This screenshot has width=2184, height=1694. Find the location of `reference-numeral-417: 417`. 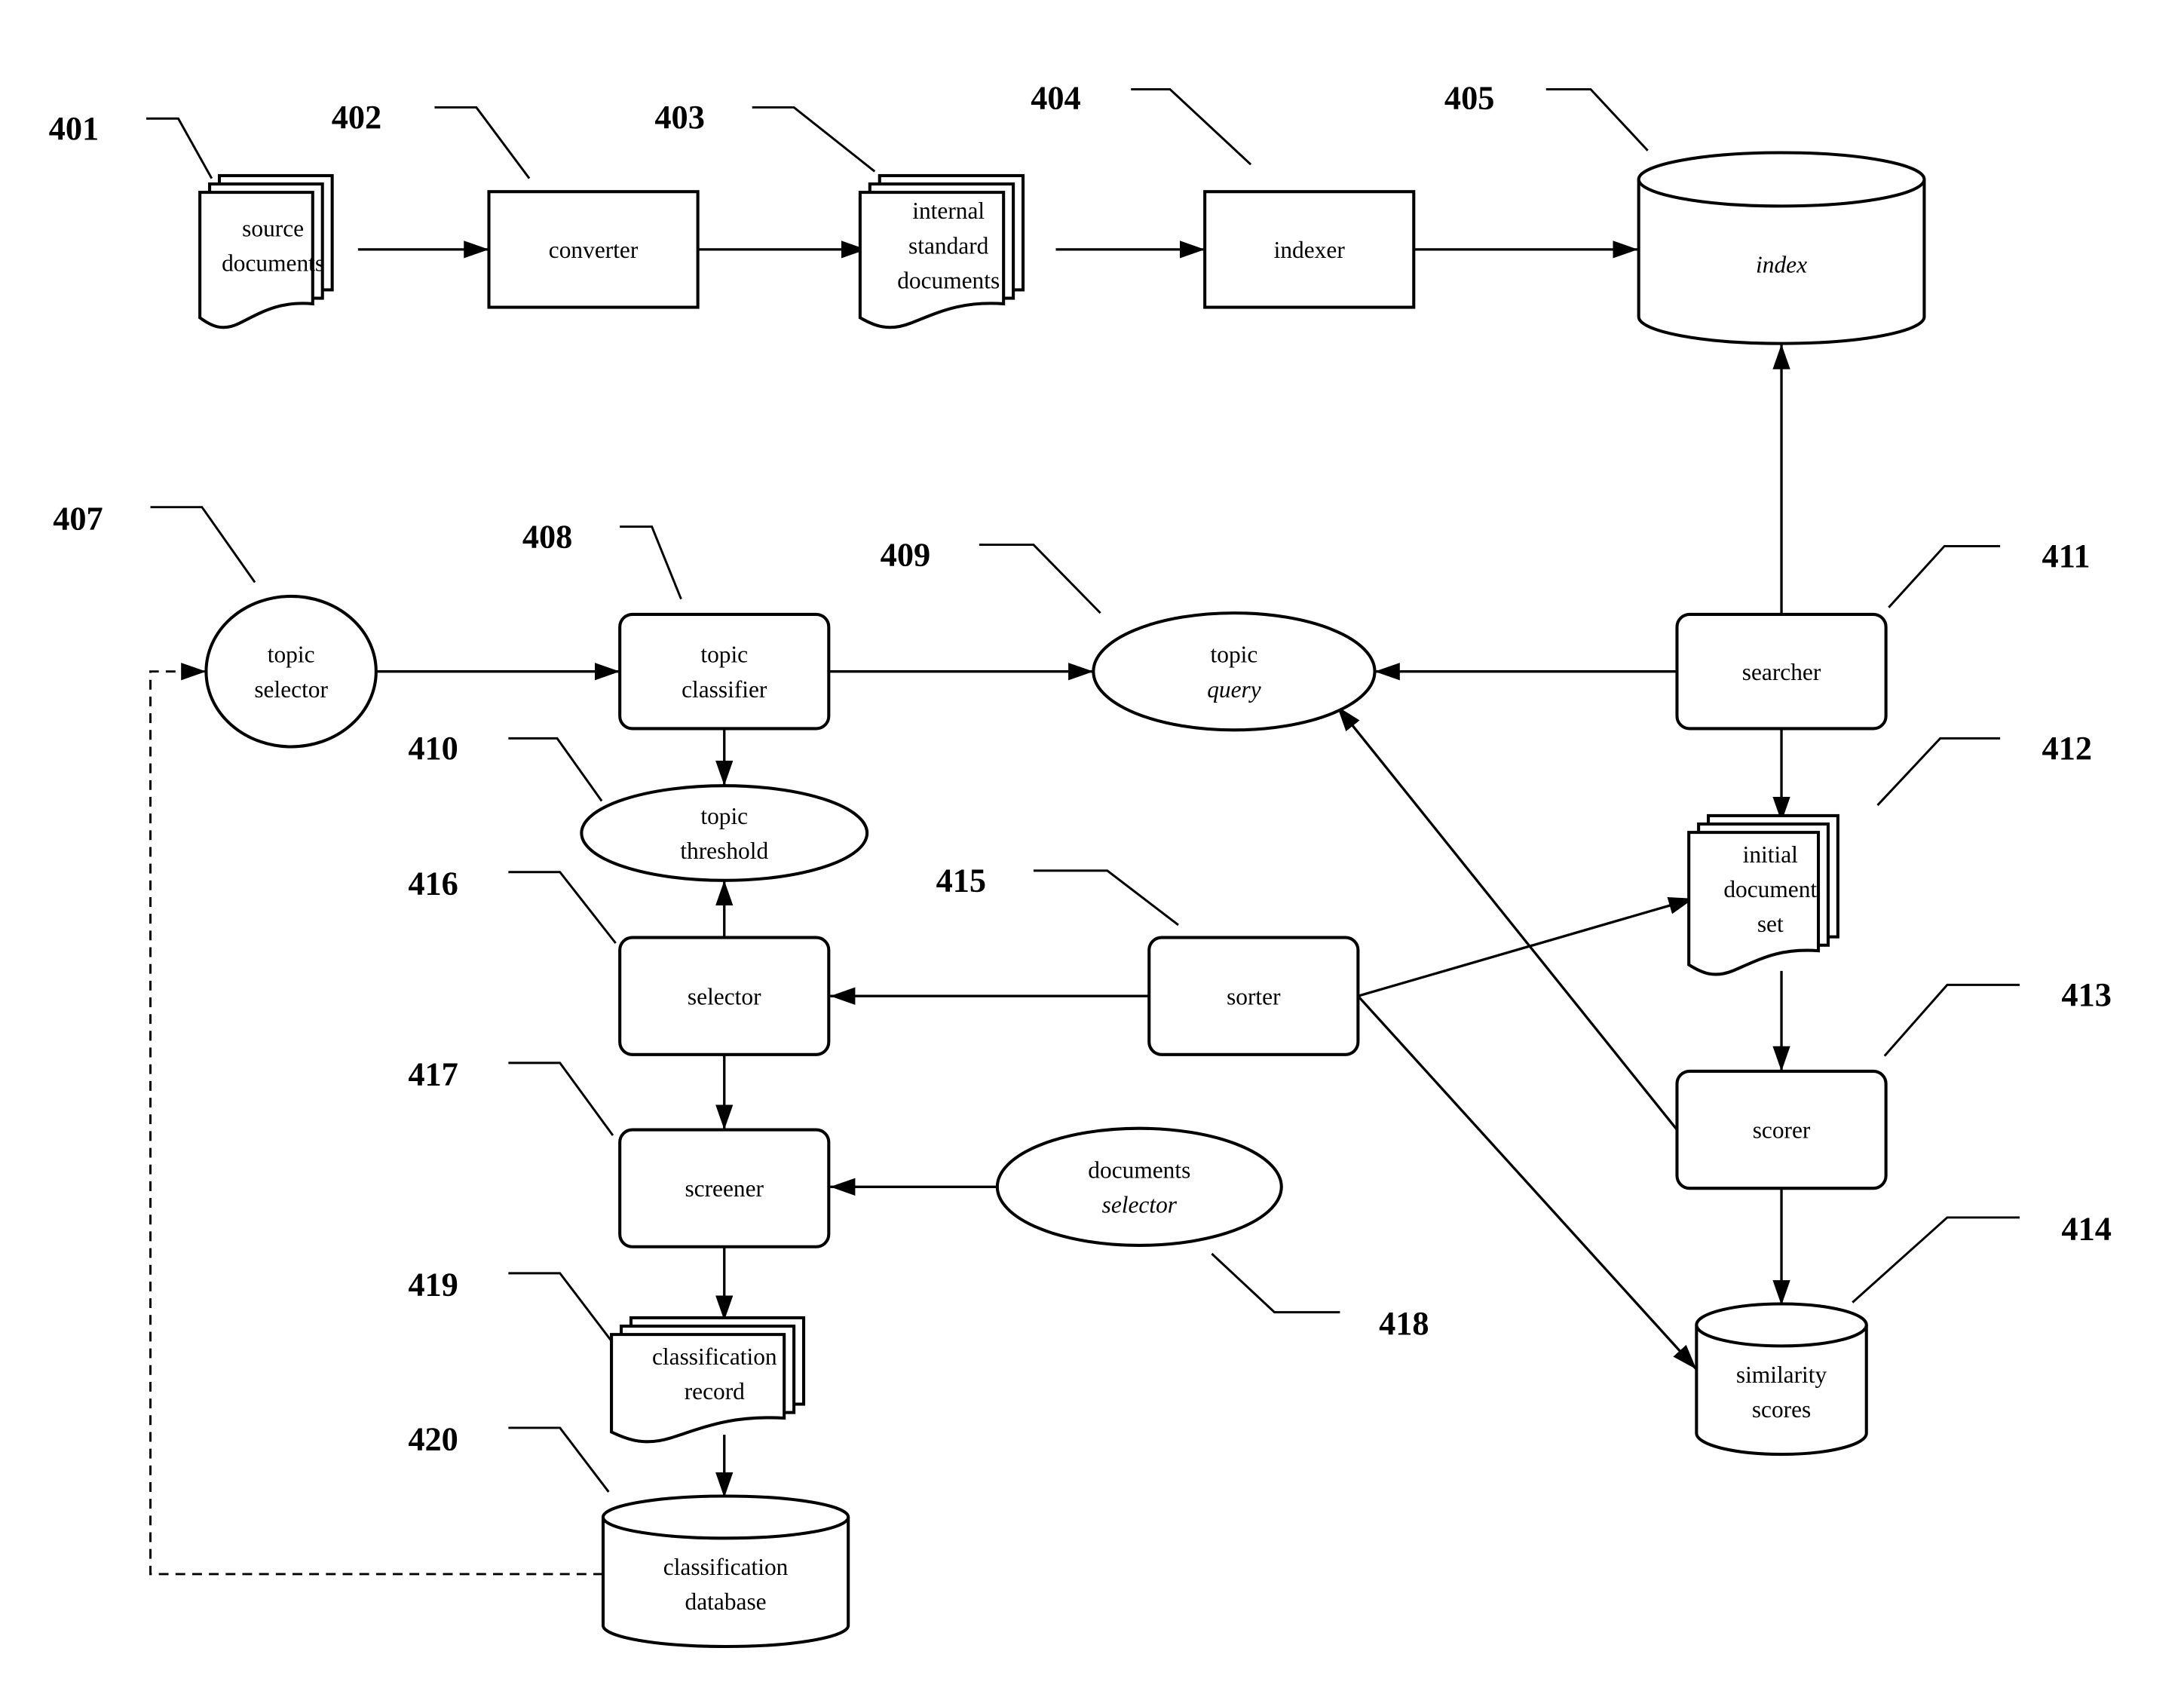

reference-numeral-417: 417 is located at coordinates (433, 1073).